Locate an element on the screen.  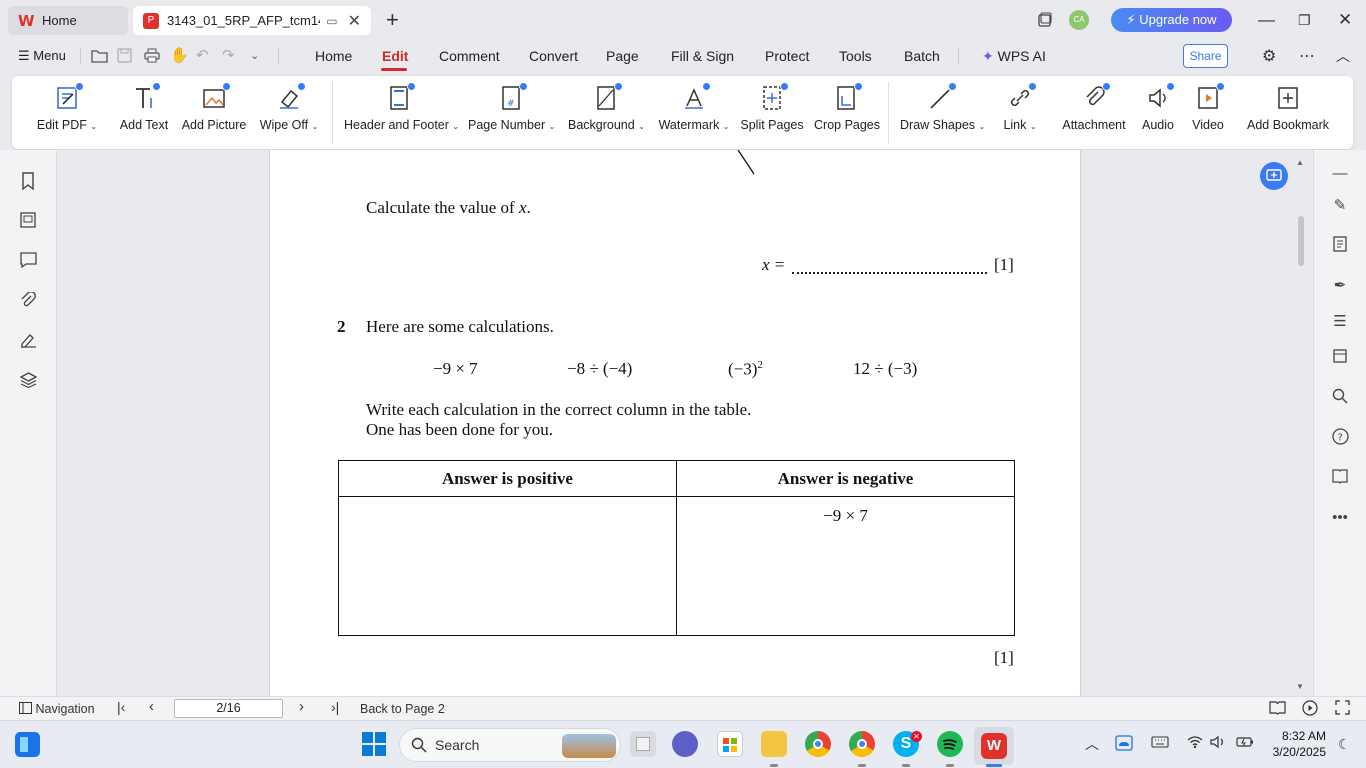
read-mode-icon is located at coordinates (1277, 709).